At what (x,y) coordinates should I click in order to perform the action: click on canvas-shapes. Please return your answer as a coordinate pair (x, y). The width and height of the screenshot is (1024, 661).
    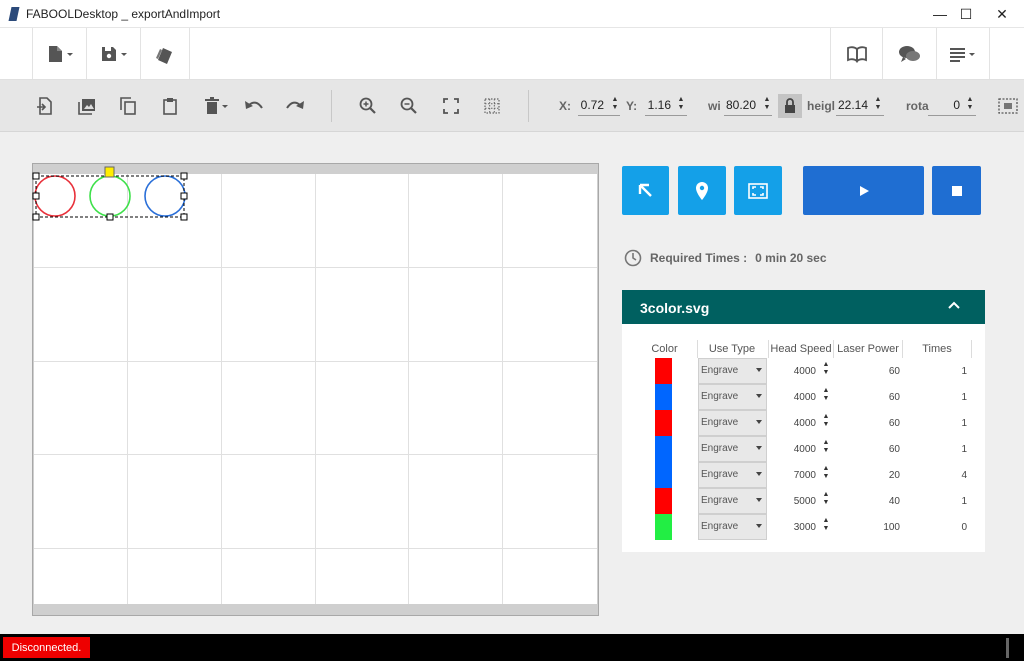
    Looking at the image, I should click on (112, 196).